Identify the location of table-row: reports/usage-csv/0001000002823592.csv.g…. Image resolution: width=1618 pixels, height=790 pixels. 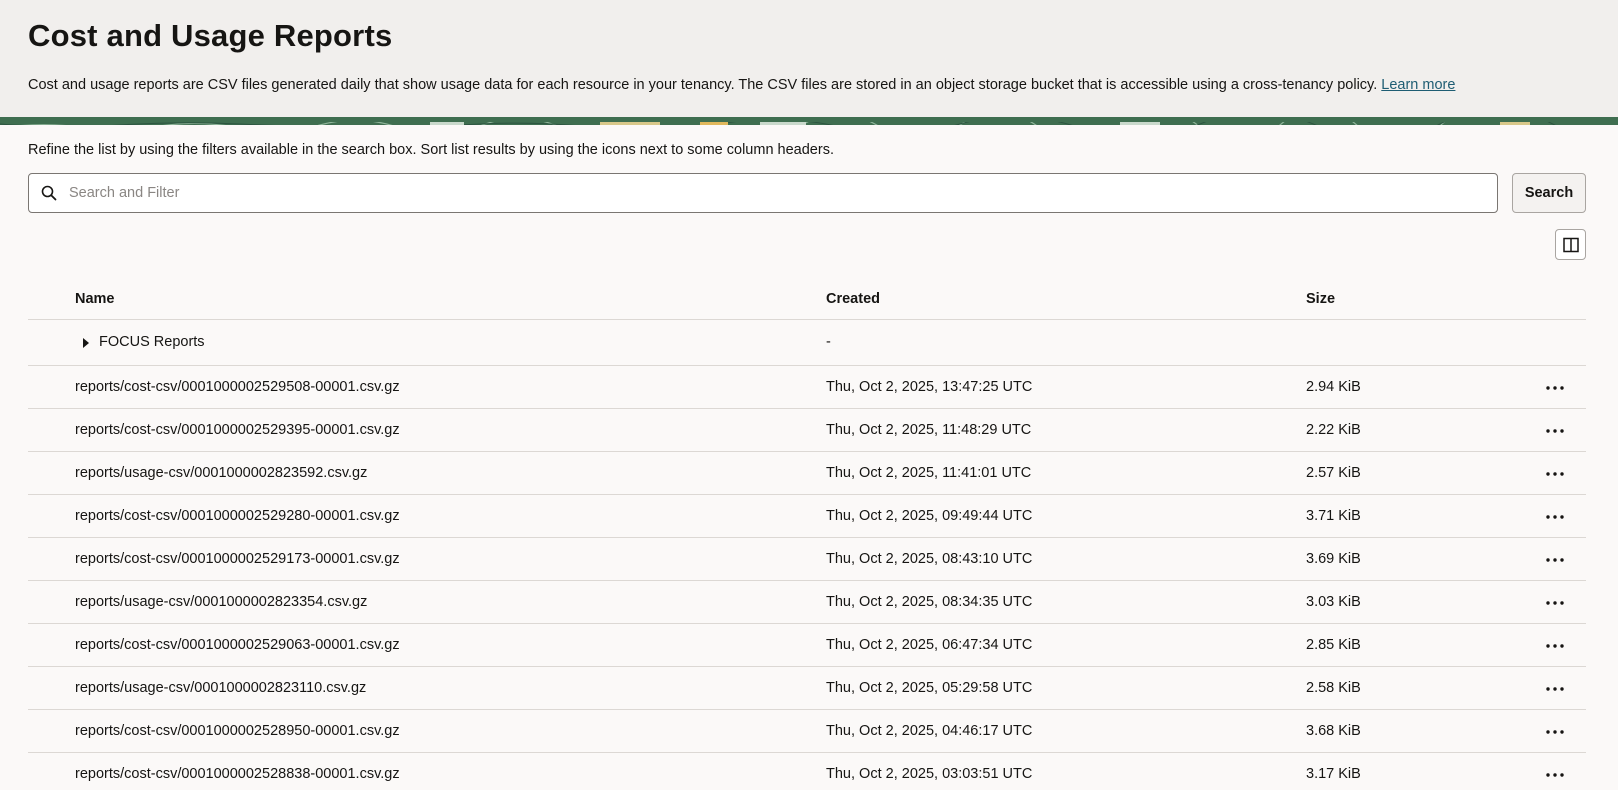
(807, 473).